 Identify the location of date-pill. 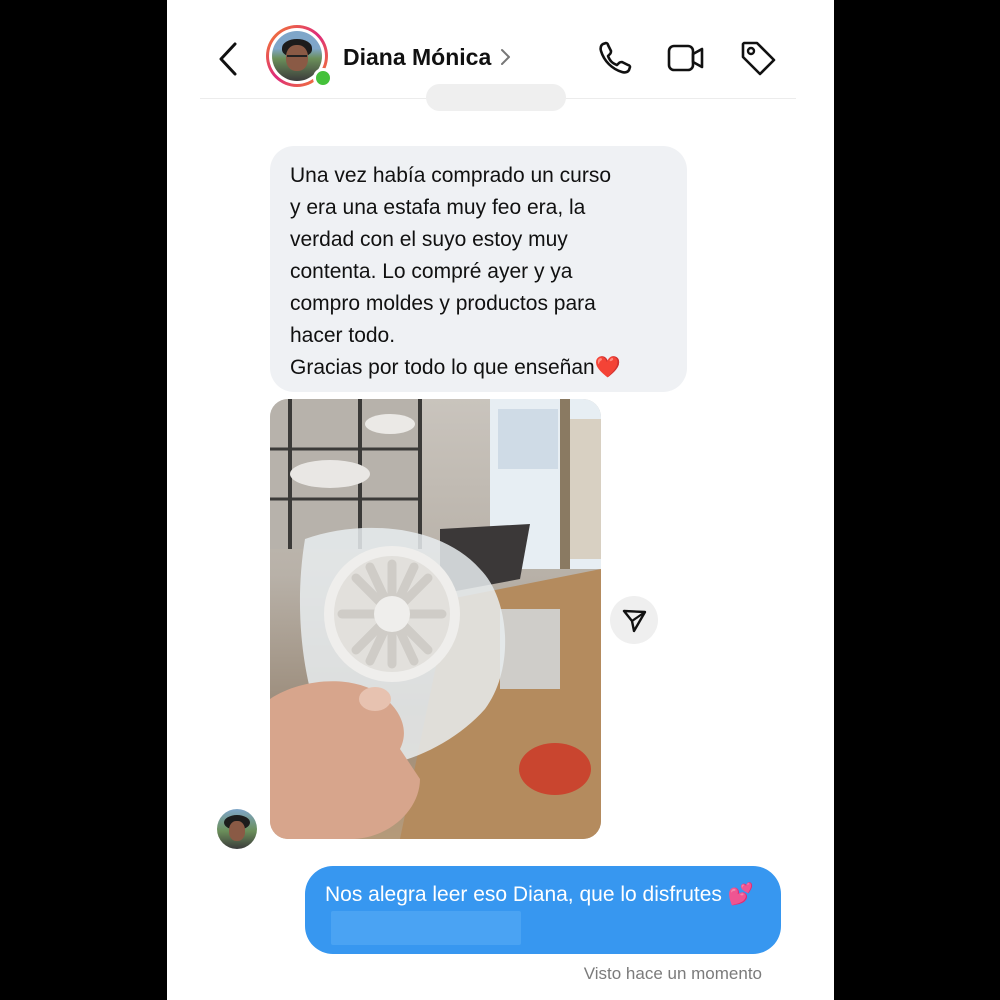
(496, 97).